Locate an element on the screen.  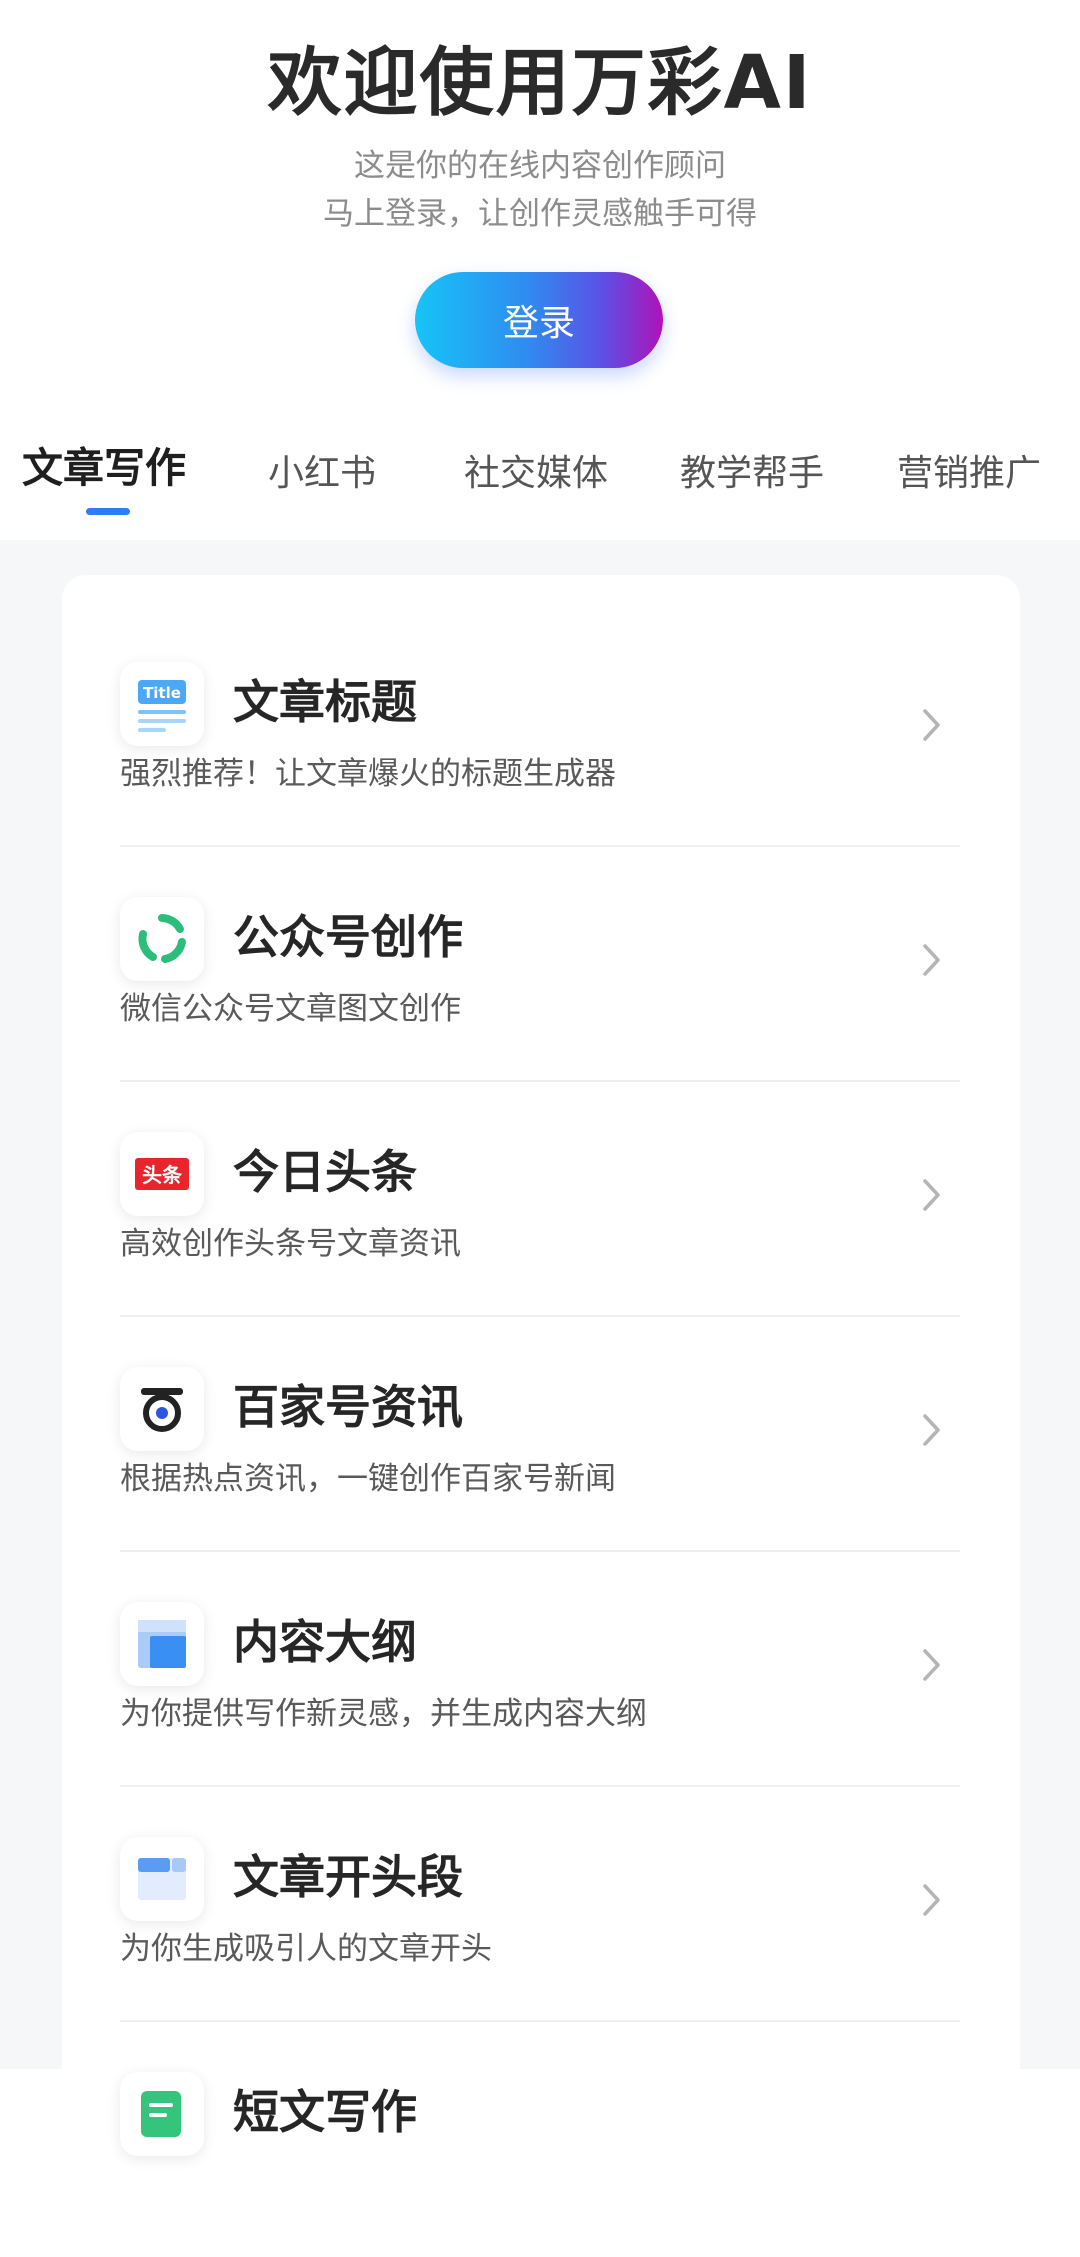
tab-social-media: 社交媒体 is located at coordinates (536, 474).